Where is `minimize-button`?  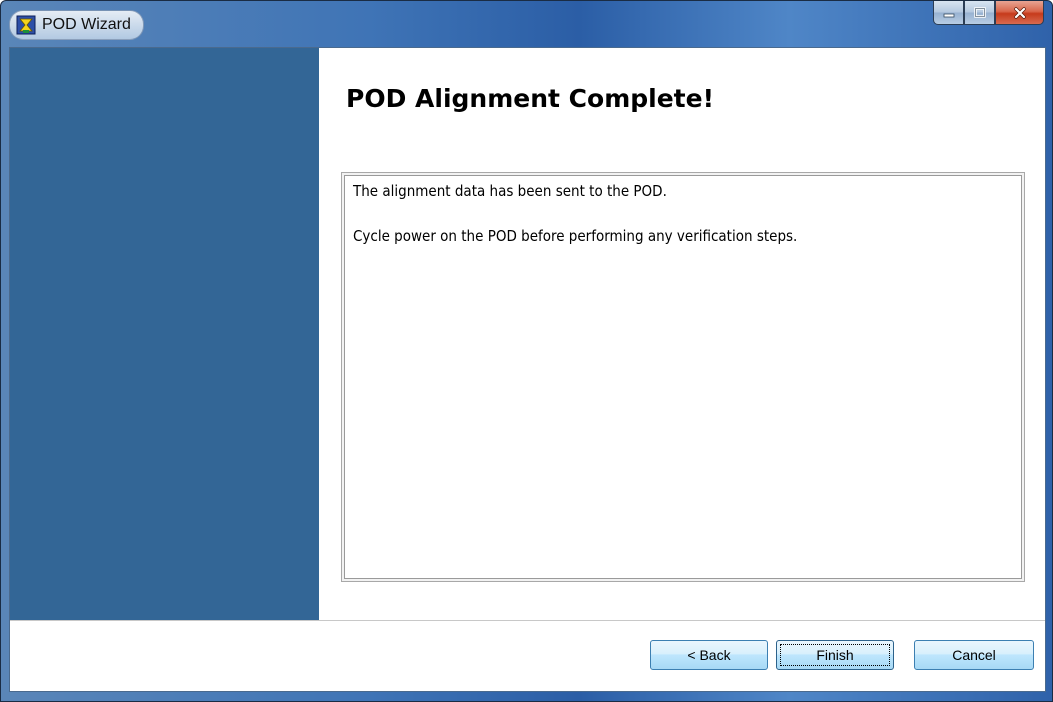
minimize-button is located at coordinates (948, 13).